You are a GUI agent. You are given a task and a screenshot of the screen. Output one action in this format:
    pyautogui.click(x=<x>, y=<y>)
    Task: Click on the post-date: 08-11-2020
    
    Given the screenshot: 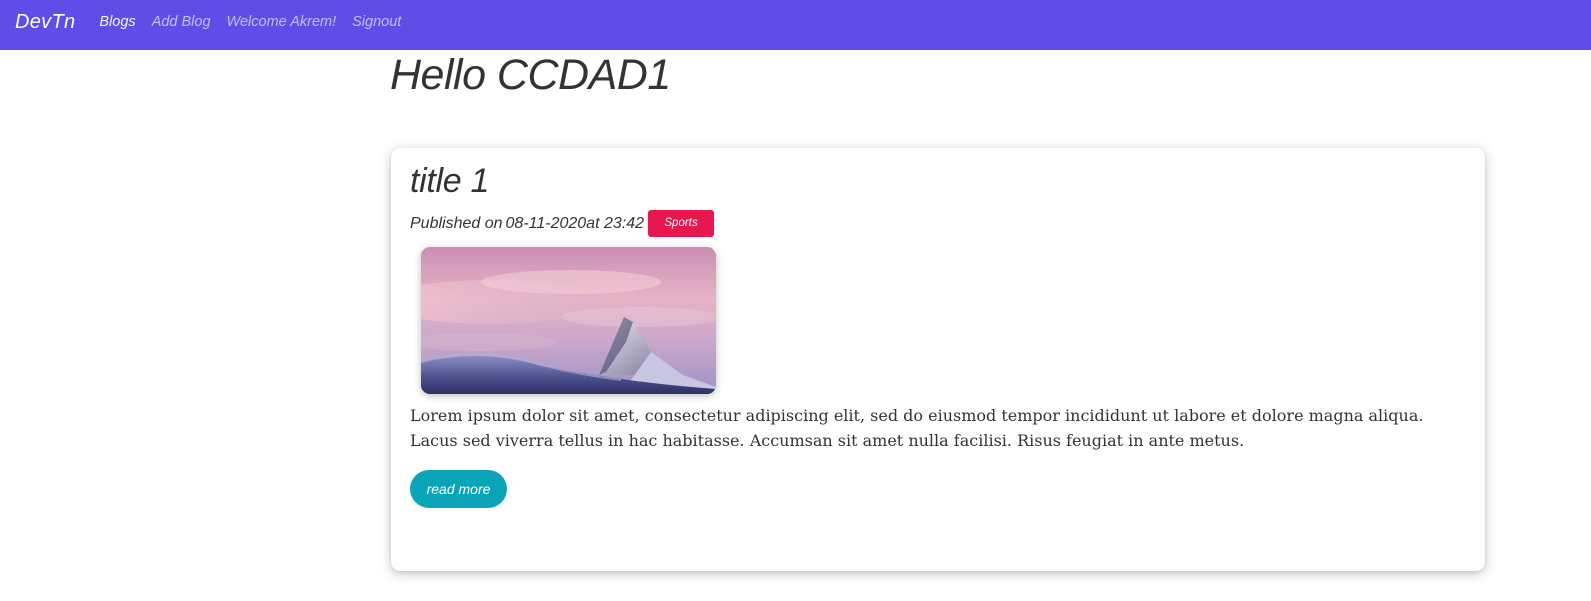 What is the action you would take?
    pyautogui.click(x=546, y=223)
    